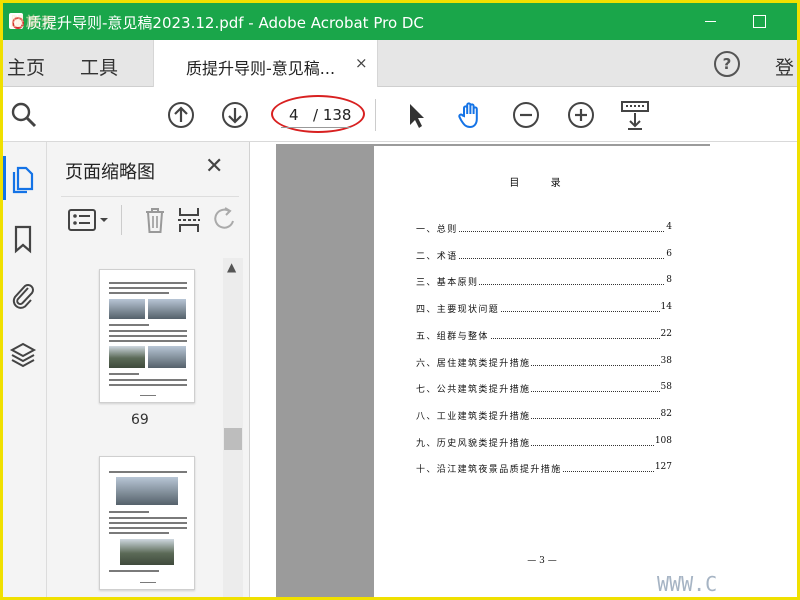  Describe the element at coordinates (526, 115) in the screenshot. I see `zoom-out-icon` at that location.